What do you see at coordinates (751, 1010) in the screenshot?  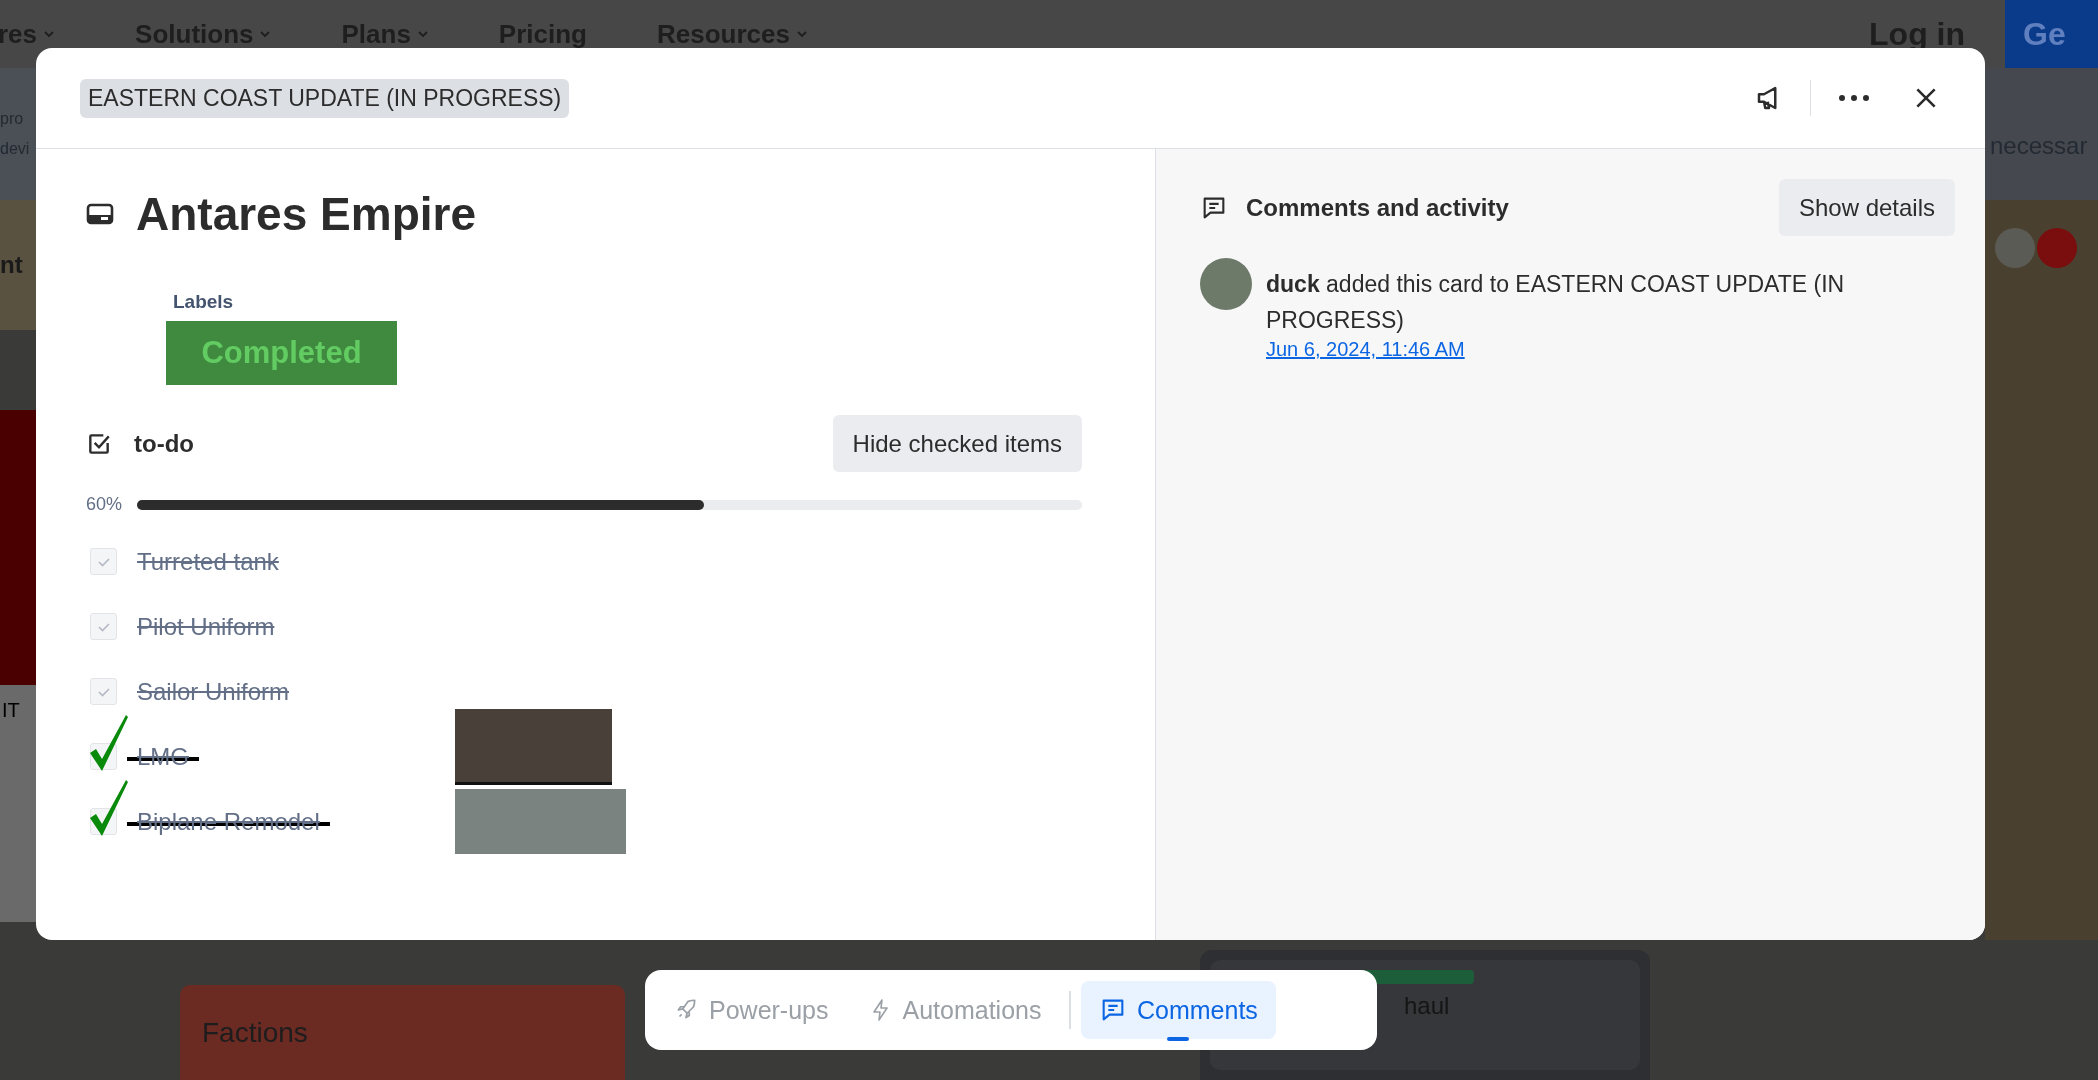 I see `toolbar-tab: Power-ups` at bounding box center [751, 1010].